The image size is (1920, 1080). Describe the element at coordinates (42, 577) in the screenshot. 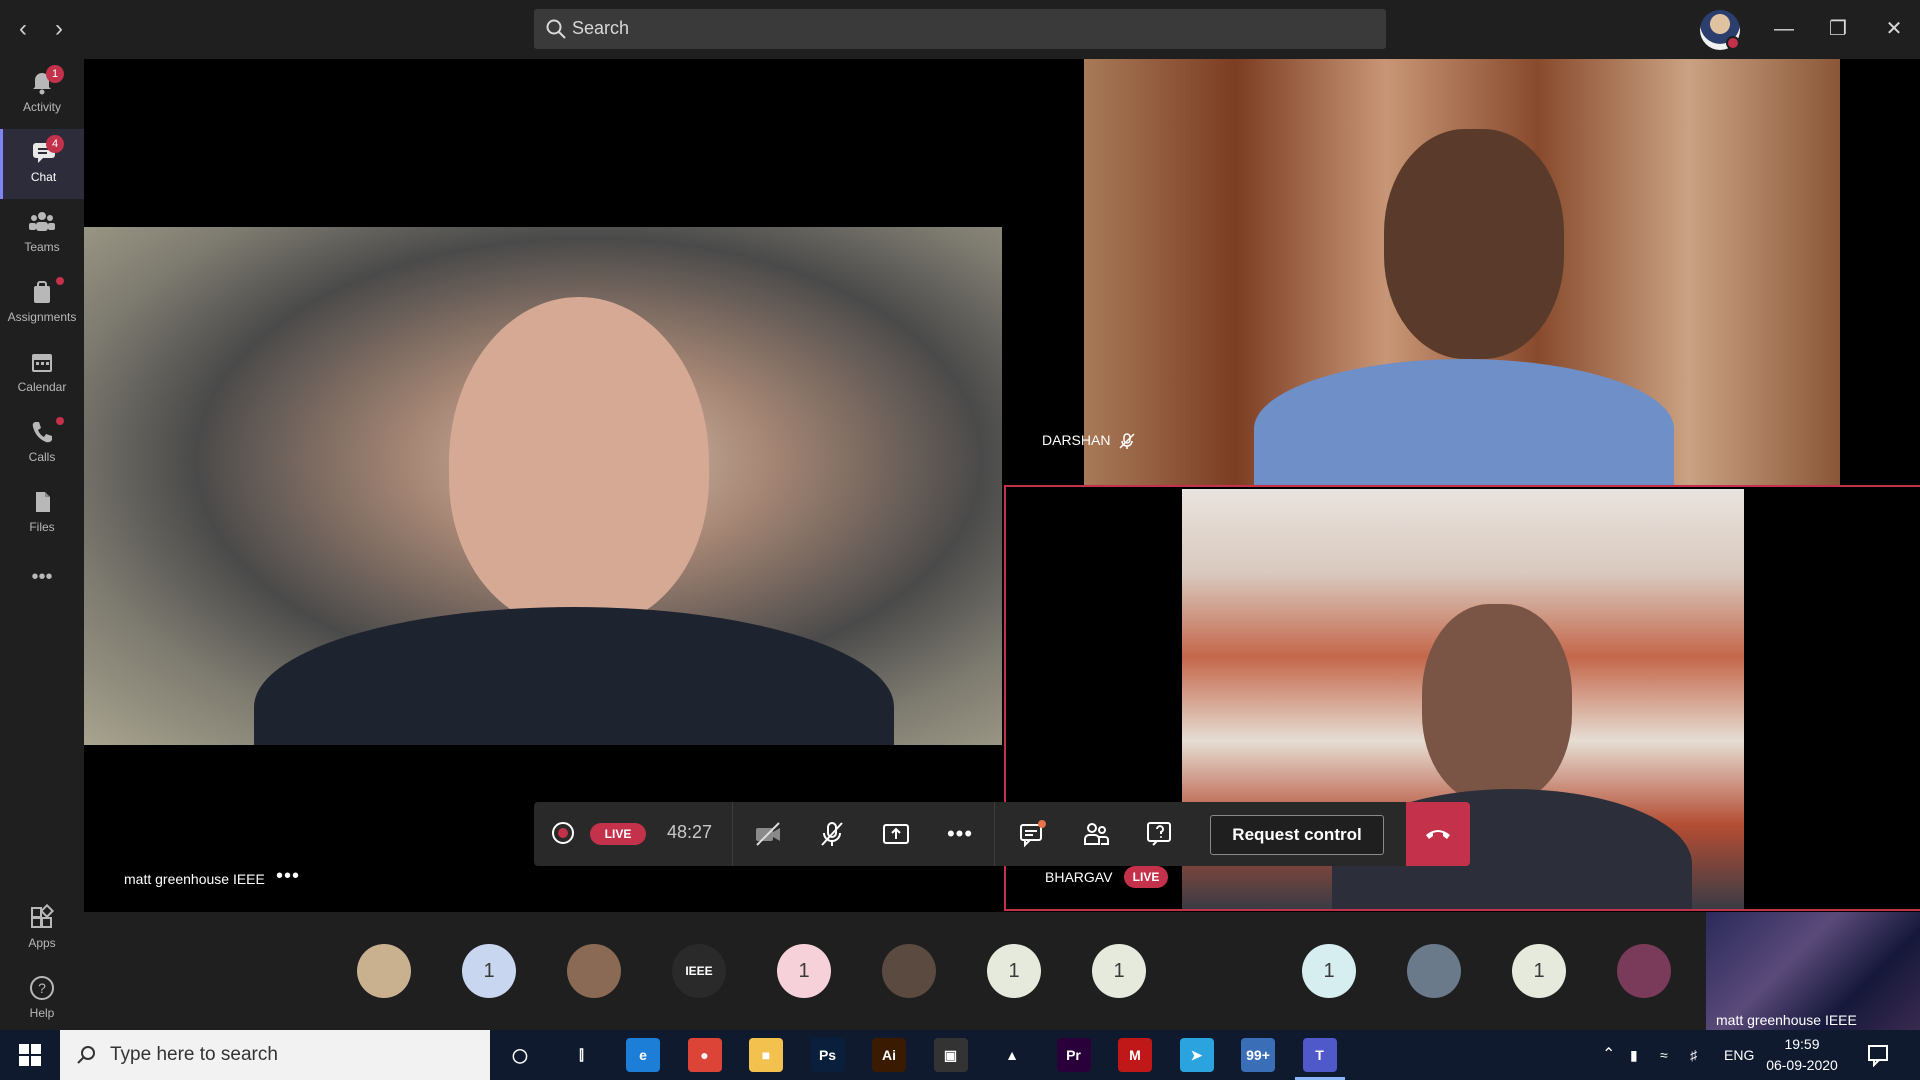

I see `rail-more-button: •••` at that location.